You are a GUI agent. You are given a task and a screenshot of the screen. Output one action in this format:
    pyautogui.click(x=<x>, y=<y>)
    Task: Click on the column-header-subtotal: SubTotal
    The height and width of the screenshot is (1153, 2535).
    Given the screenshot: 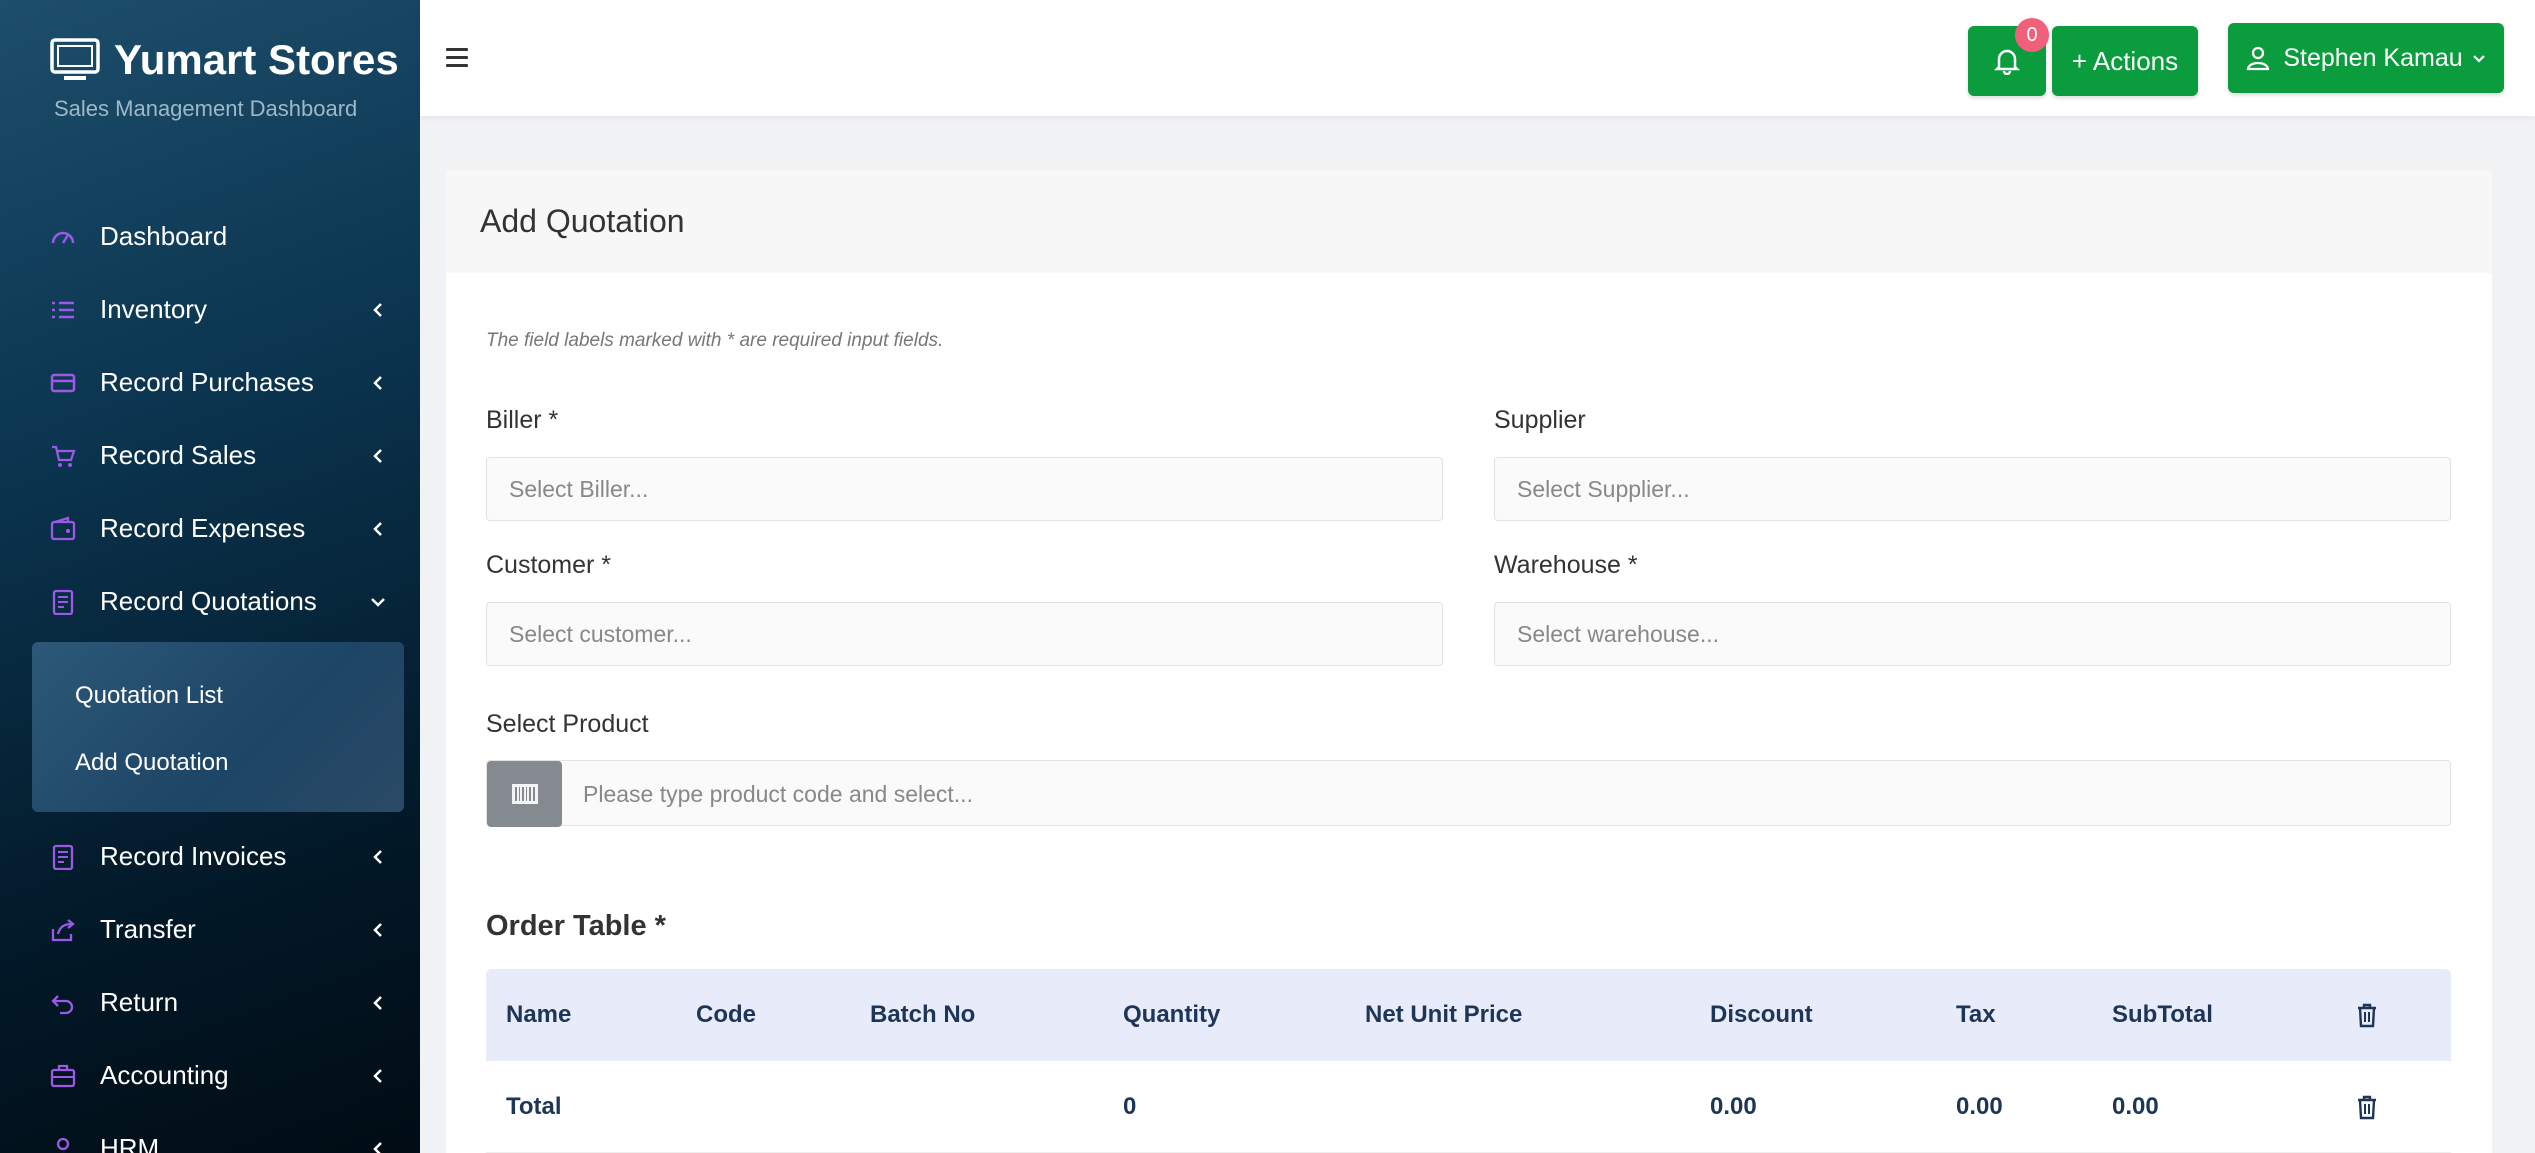 What is the action you would take?
    pyautogui.click(x=2162, y=1014)
    